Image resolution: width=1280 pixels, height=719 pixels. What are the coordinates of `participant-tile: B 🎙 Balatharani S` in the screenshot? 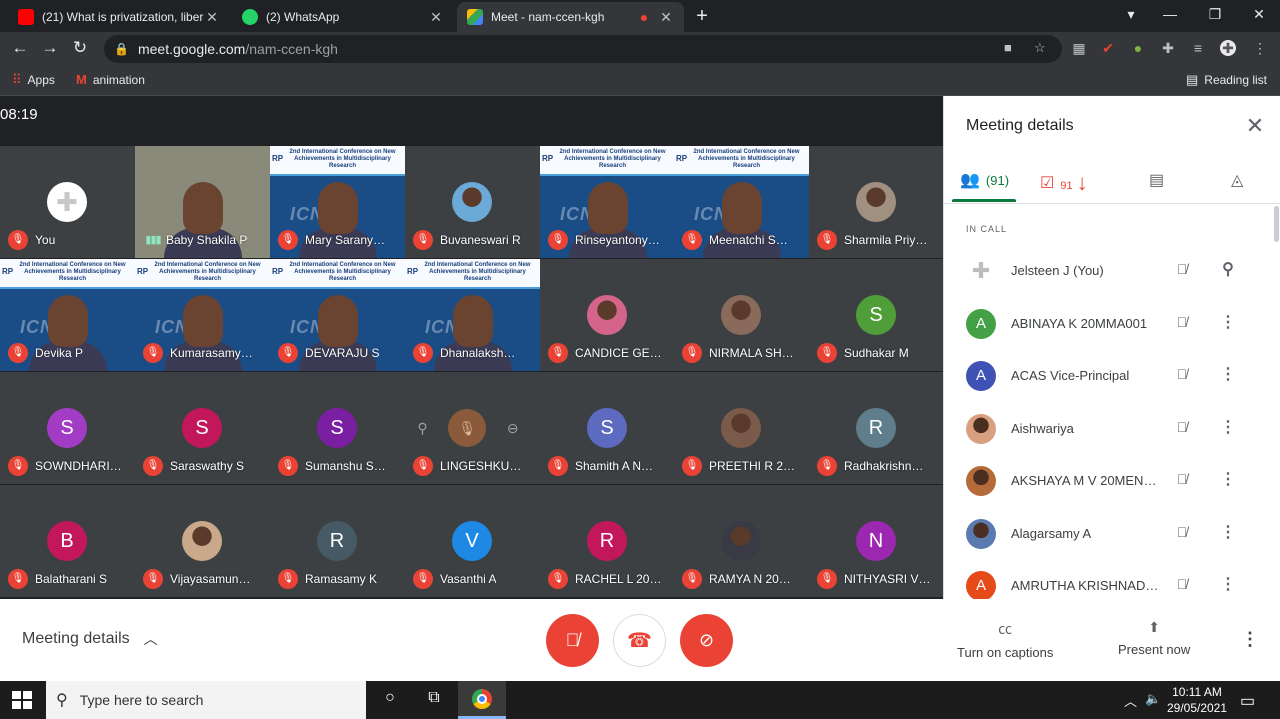 It's located at (67, 541).